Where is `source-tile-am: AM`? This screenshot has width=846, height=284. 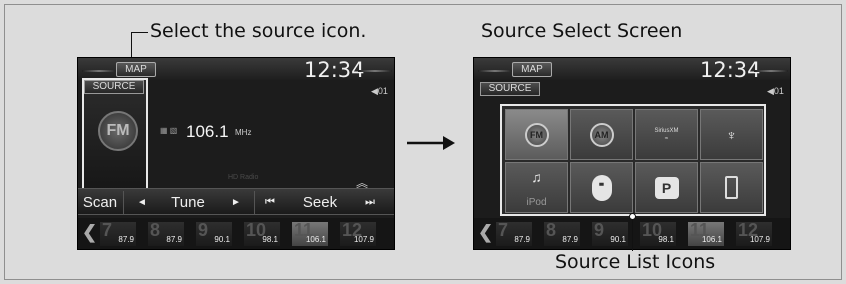
source-tile-am: AM is located at coordinates (601, 134).